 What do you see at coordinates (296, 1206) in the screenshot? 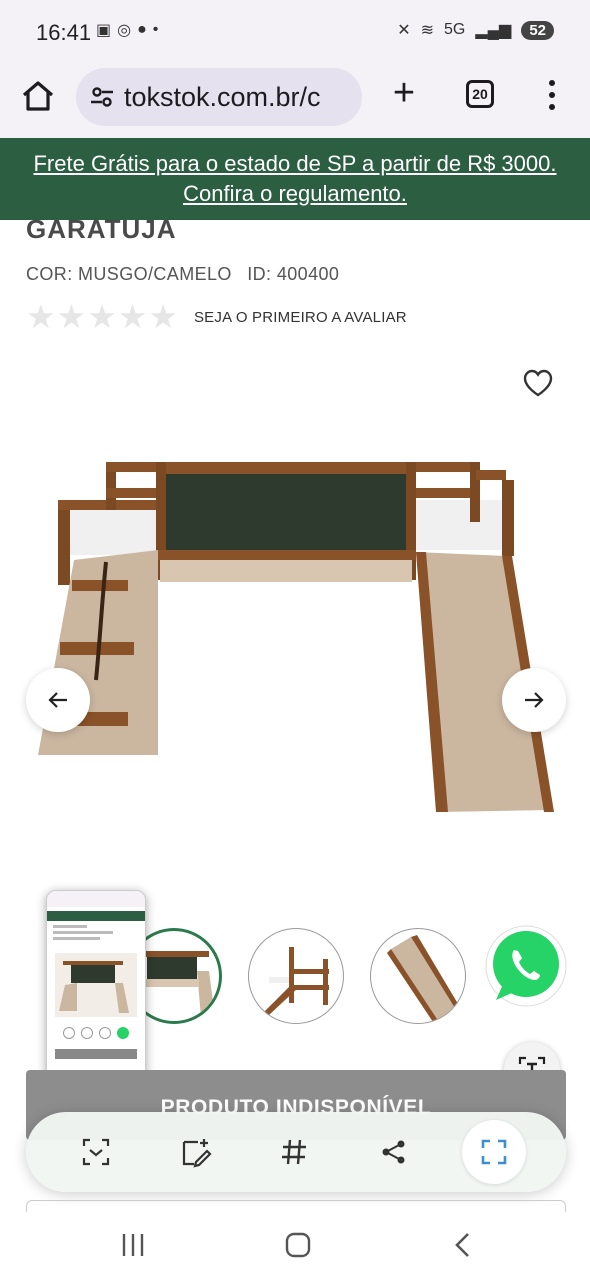
I see `content-edge` at bounding box center [296, 1206].